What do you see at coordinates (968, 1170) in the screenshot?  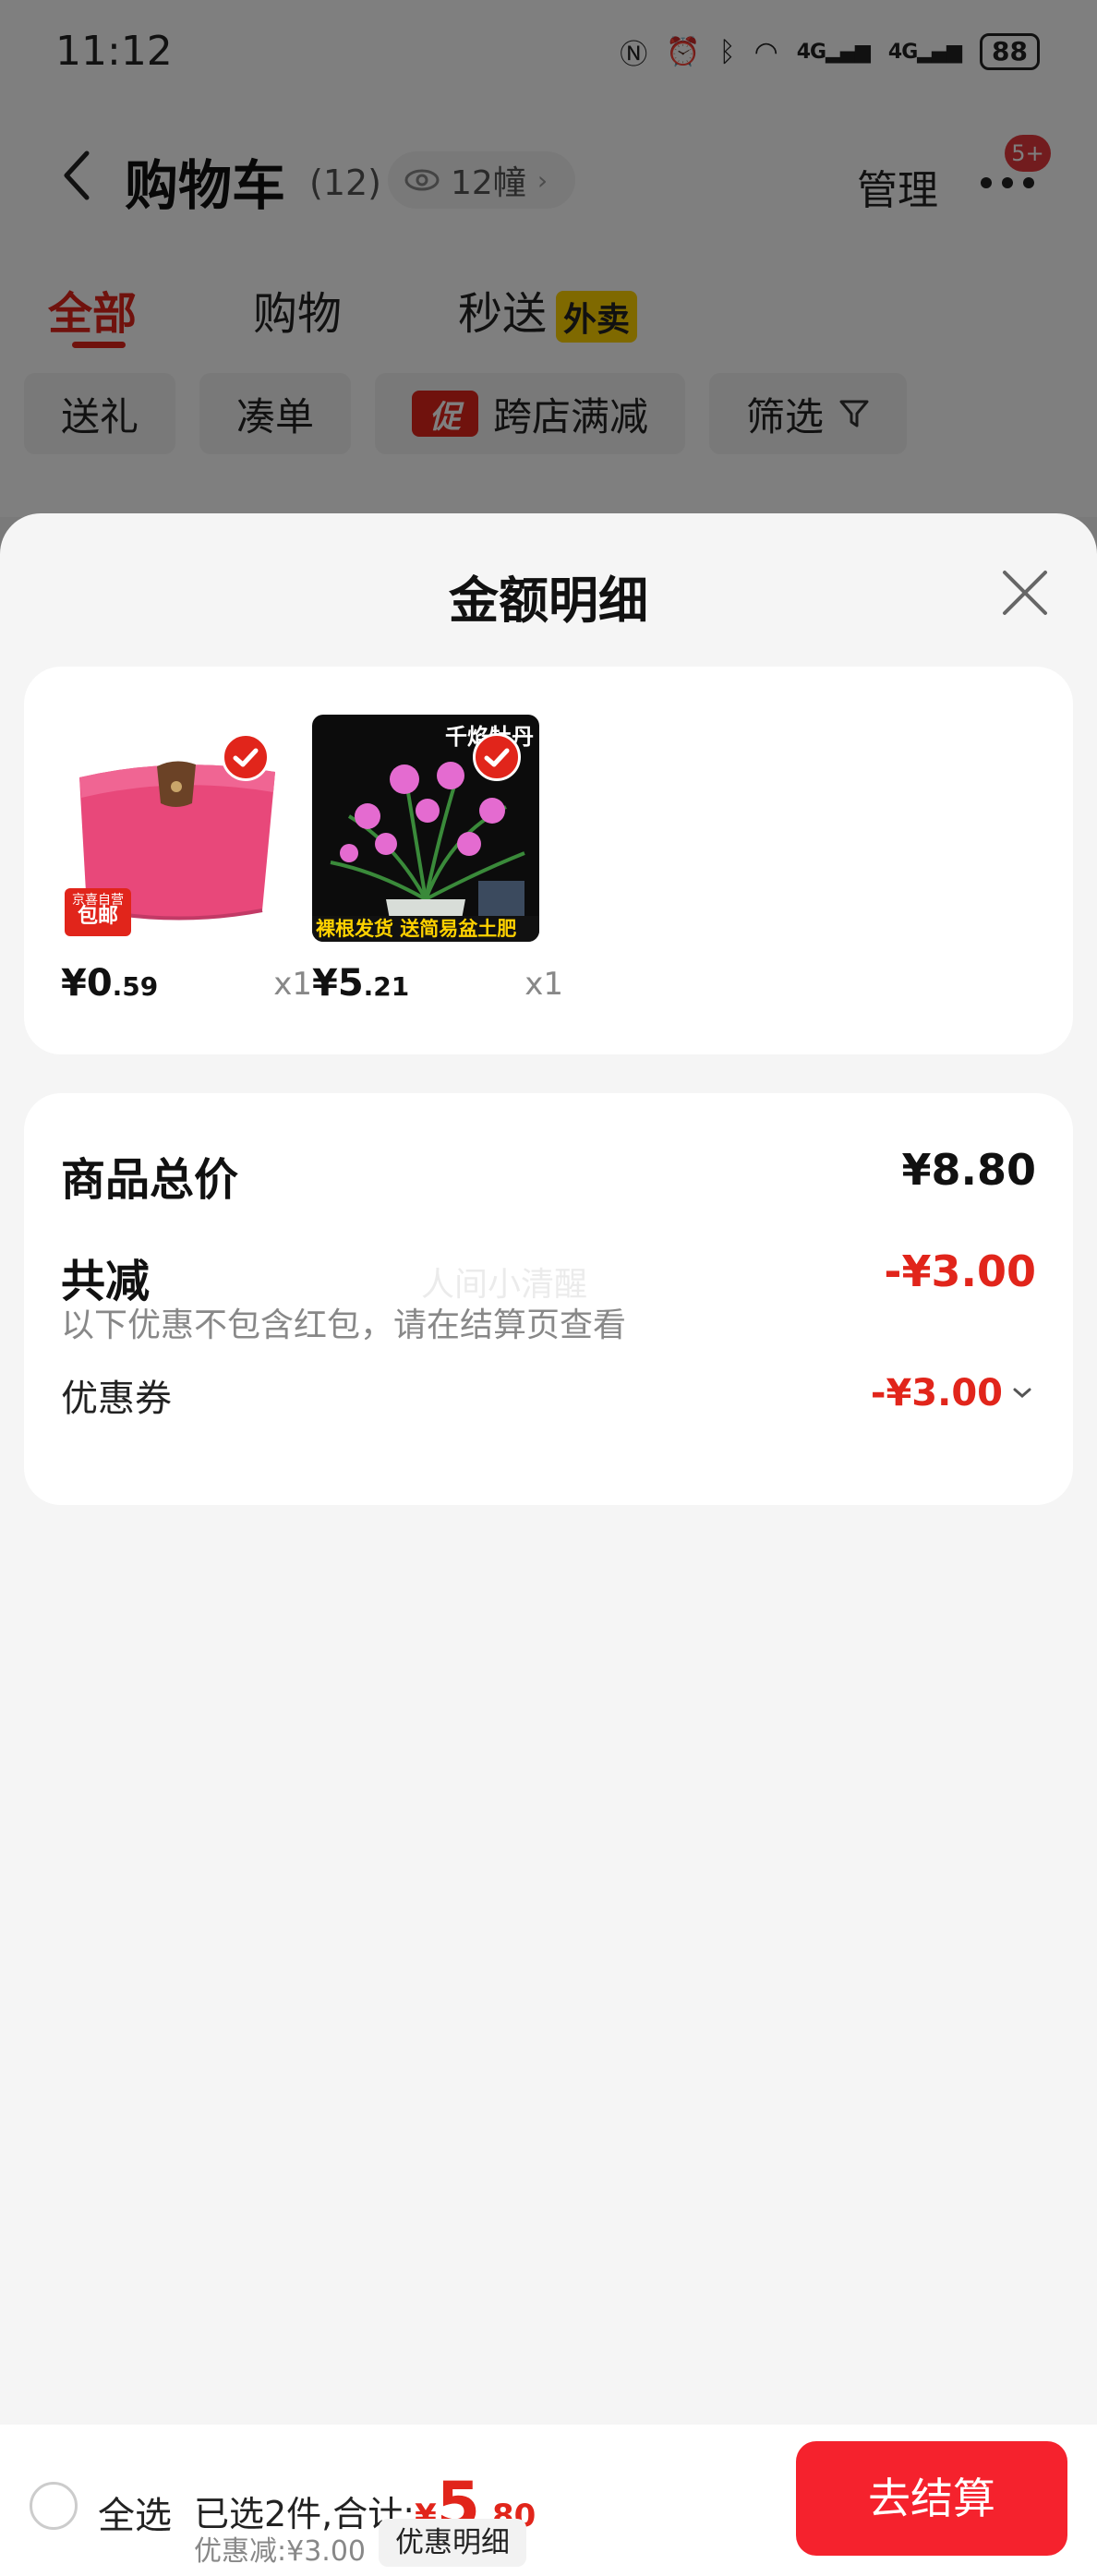 I see `total-price-value: ¥8.80` at bounding box center [968, 1170].